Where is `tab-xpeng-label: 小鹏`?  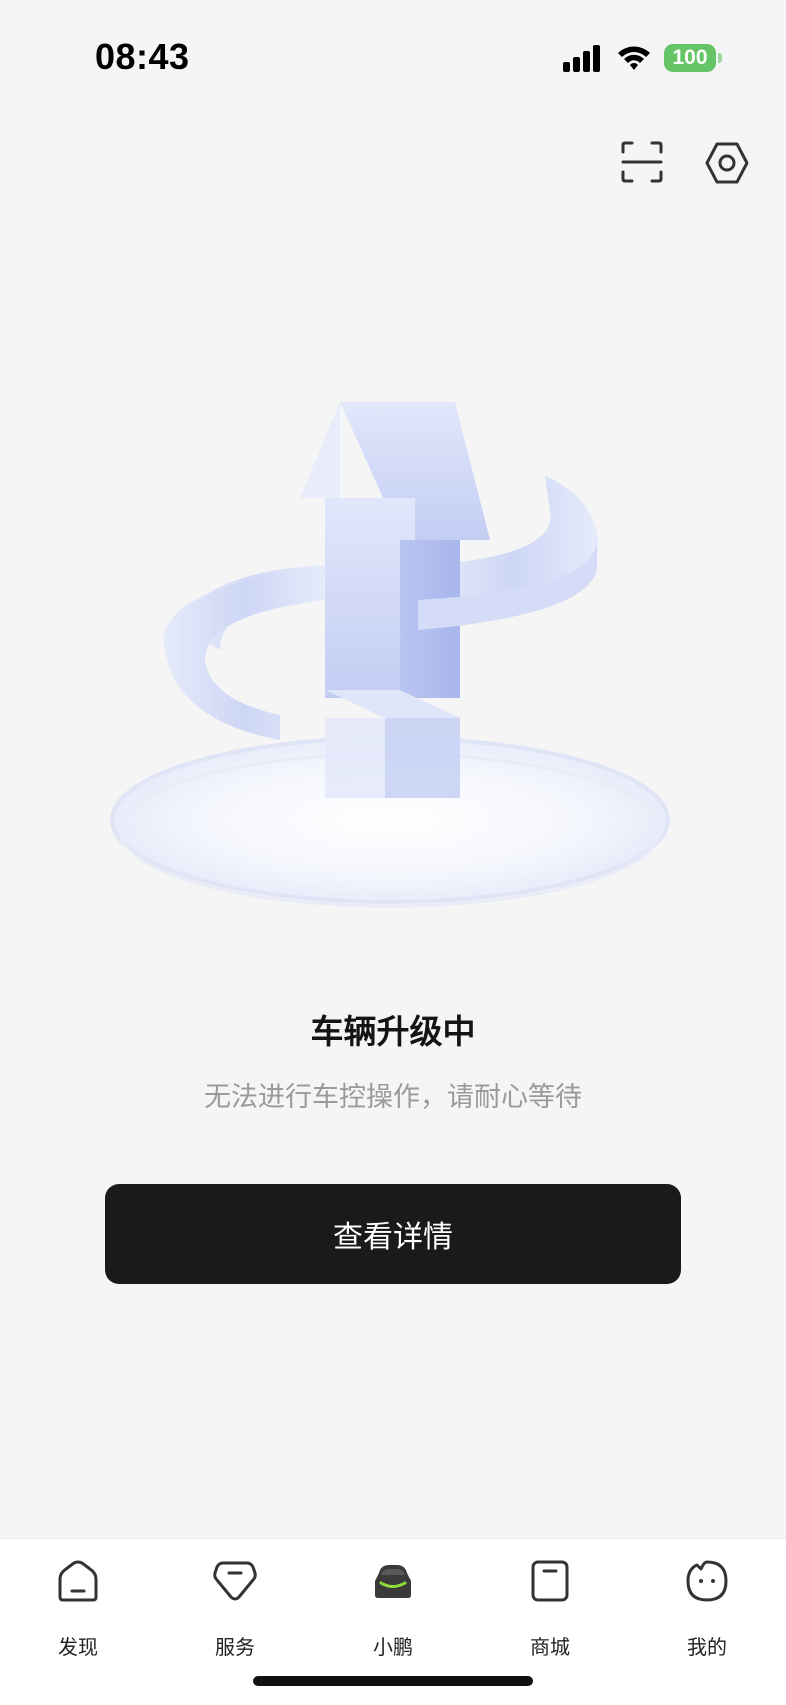
tab-xpeng-label: 小鹏 is located at coordinates (393, 1647).